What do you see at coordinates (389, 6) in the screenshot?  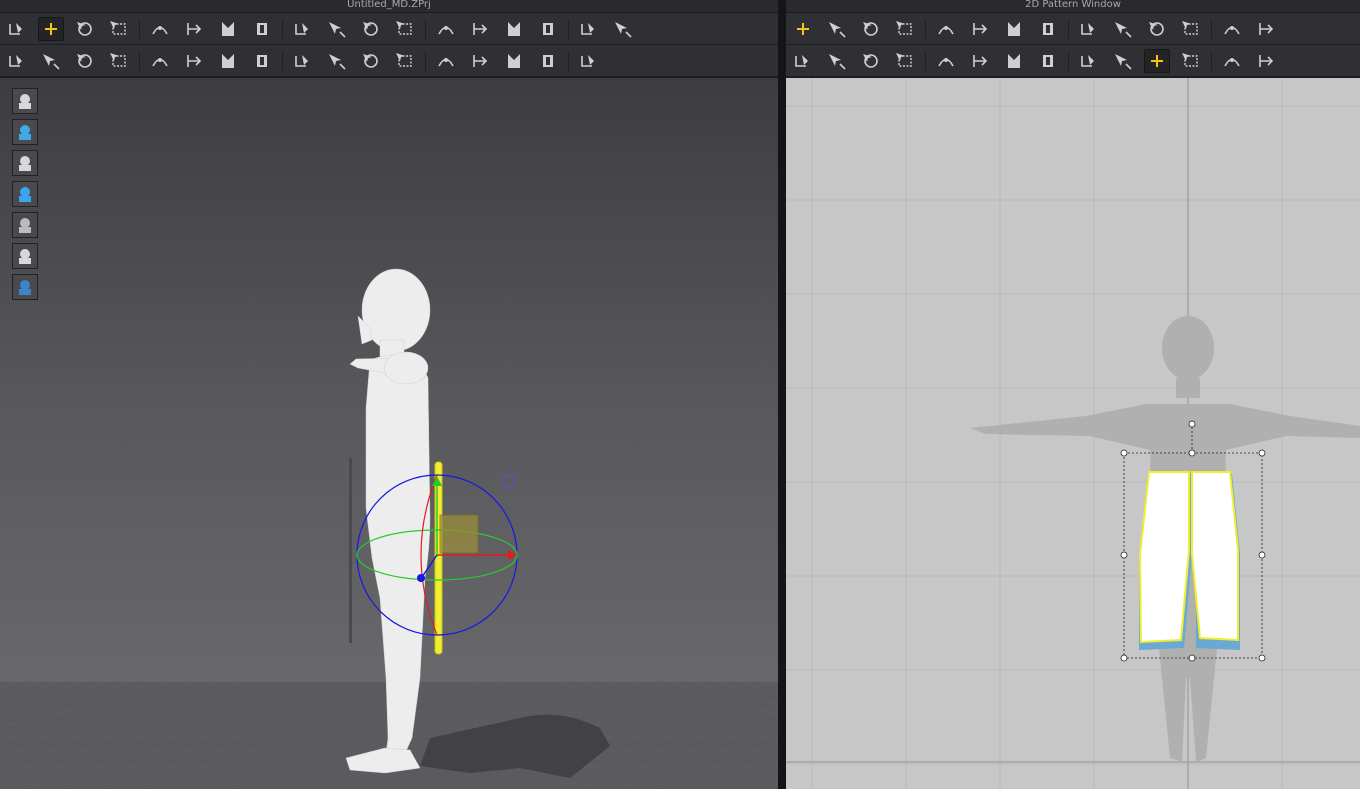 I see `viewport-title: Untitled_MD.ZPrj` at bounding box center [389, 6].